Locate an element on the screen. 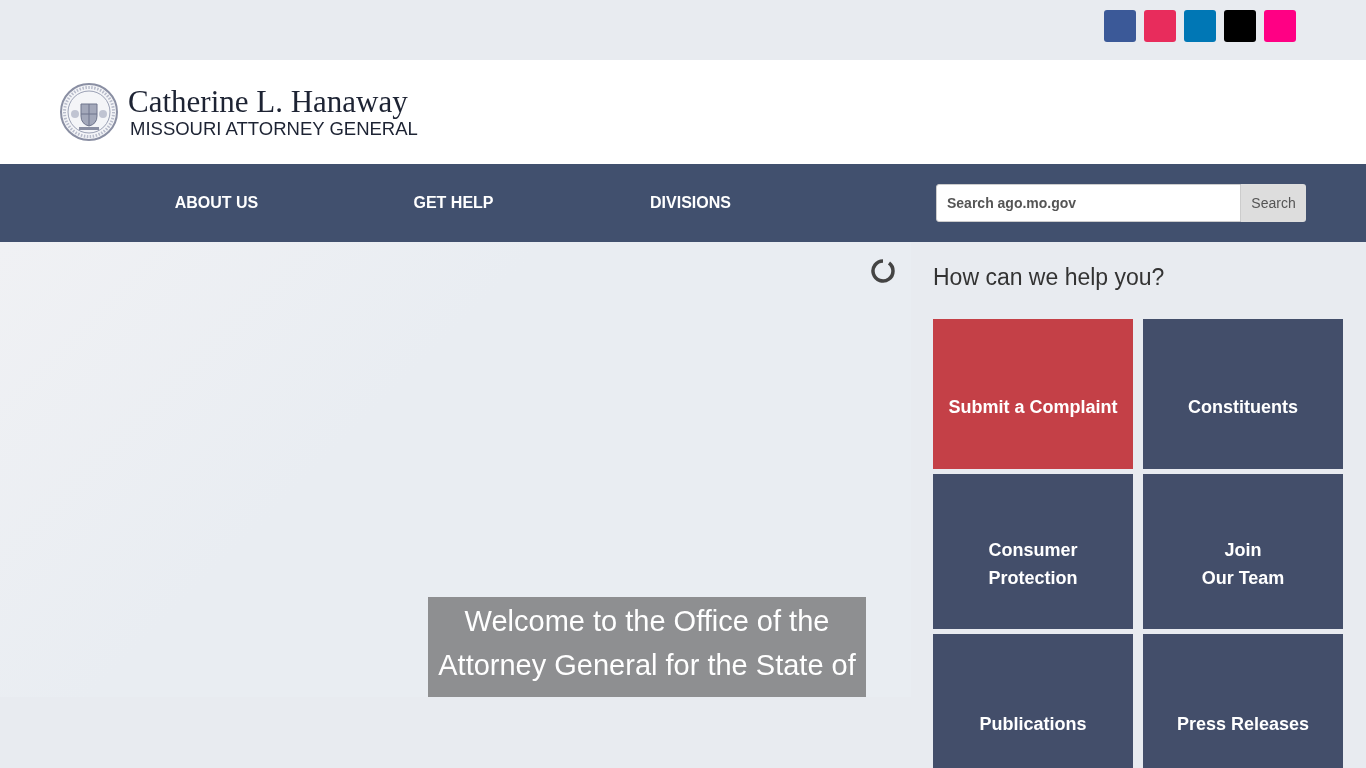  help-tile: Consumer Protection is located at coordinates (1033, 551).